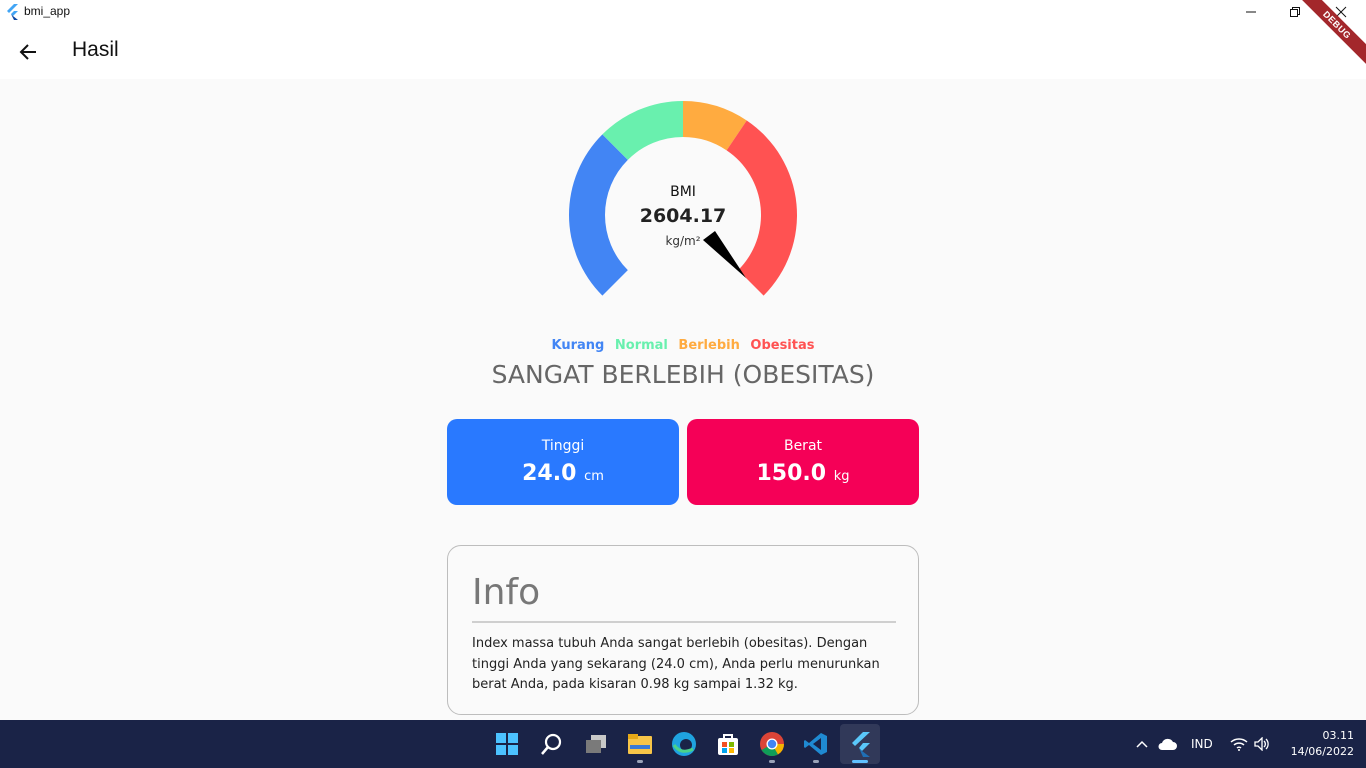 The image size is (1366, 768). I want to click on volume-icon, so click(1262, 744).